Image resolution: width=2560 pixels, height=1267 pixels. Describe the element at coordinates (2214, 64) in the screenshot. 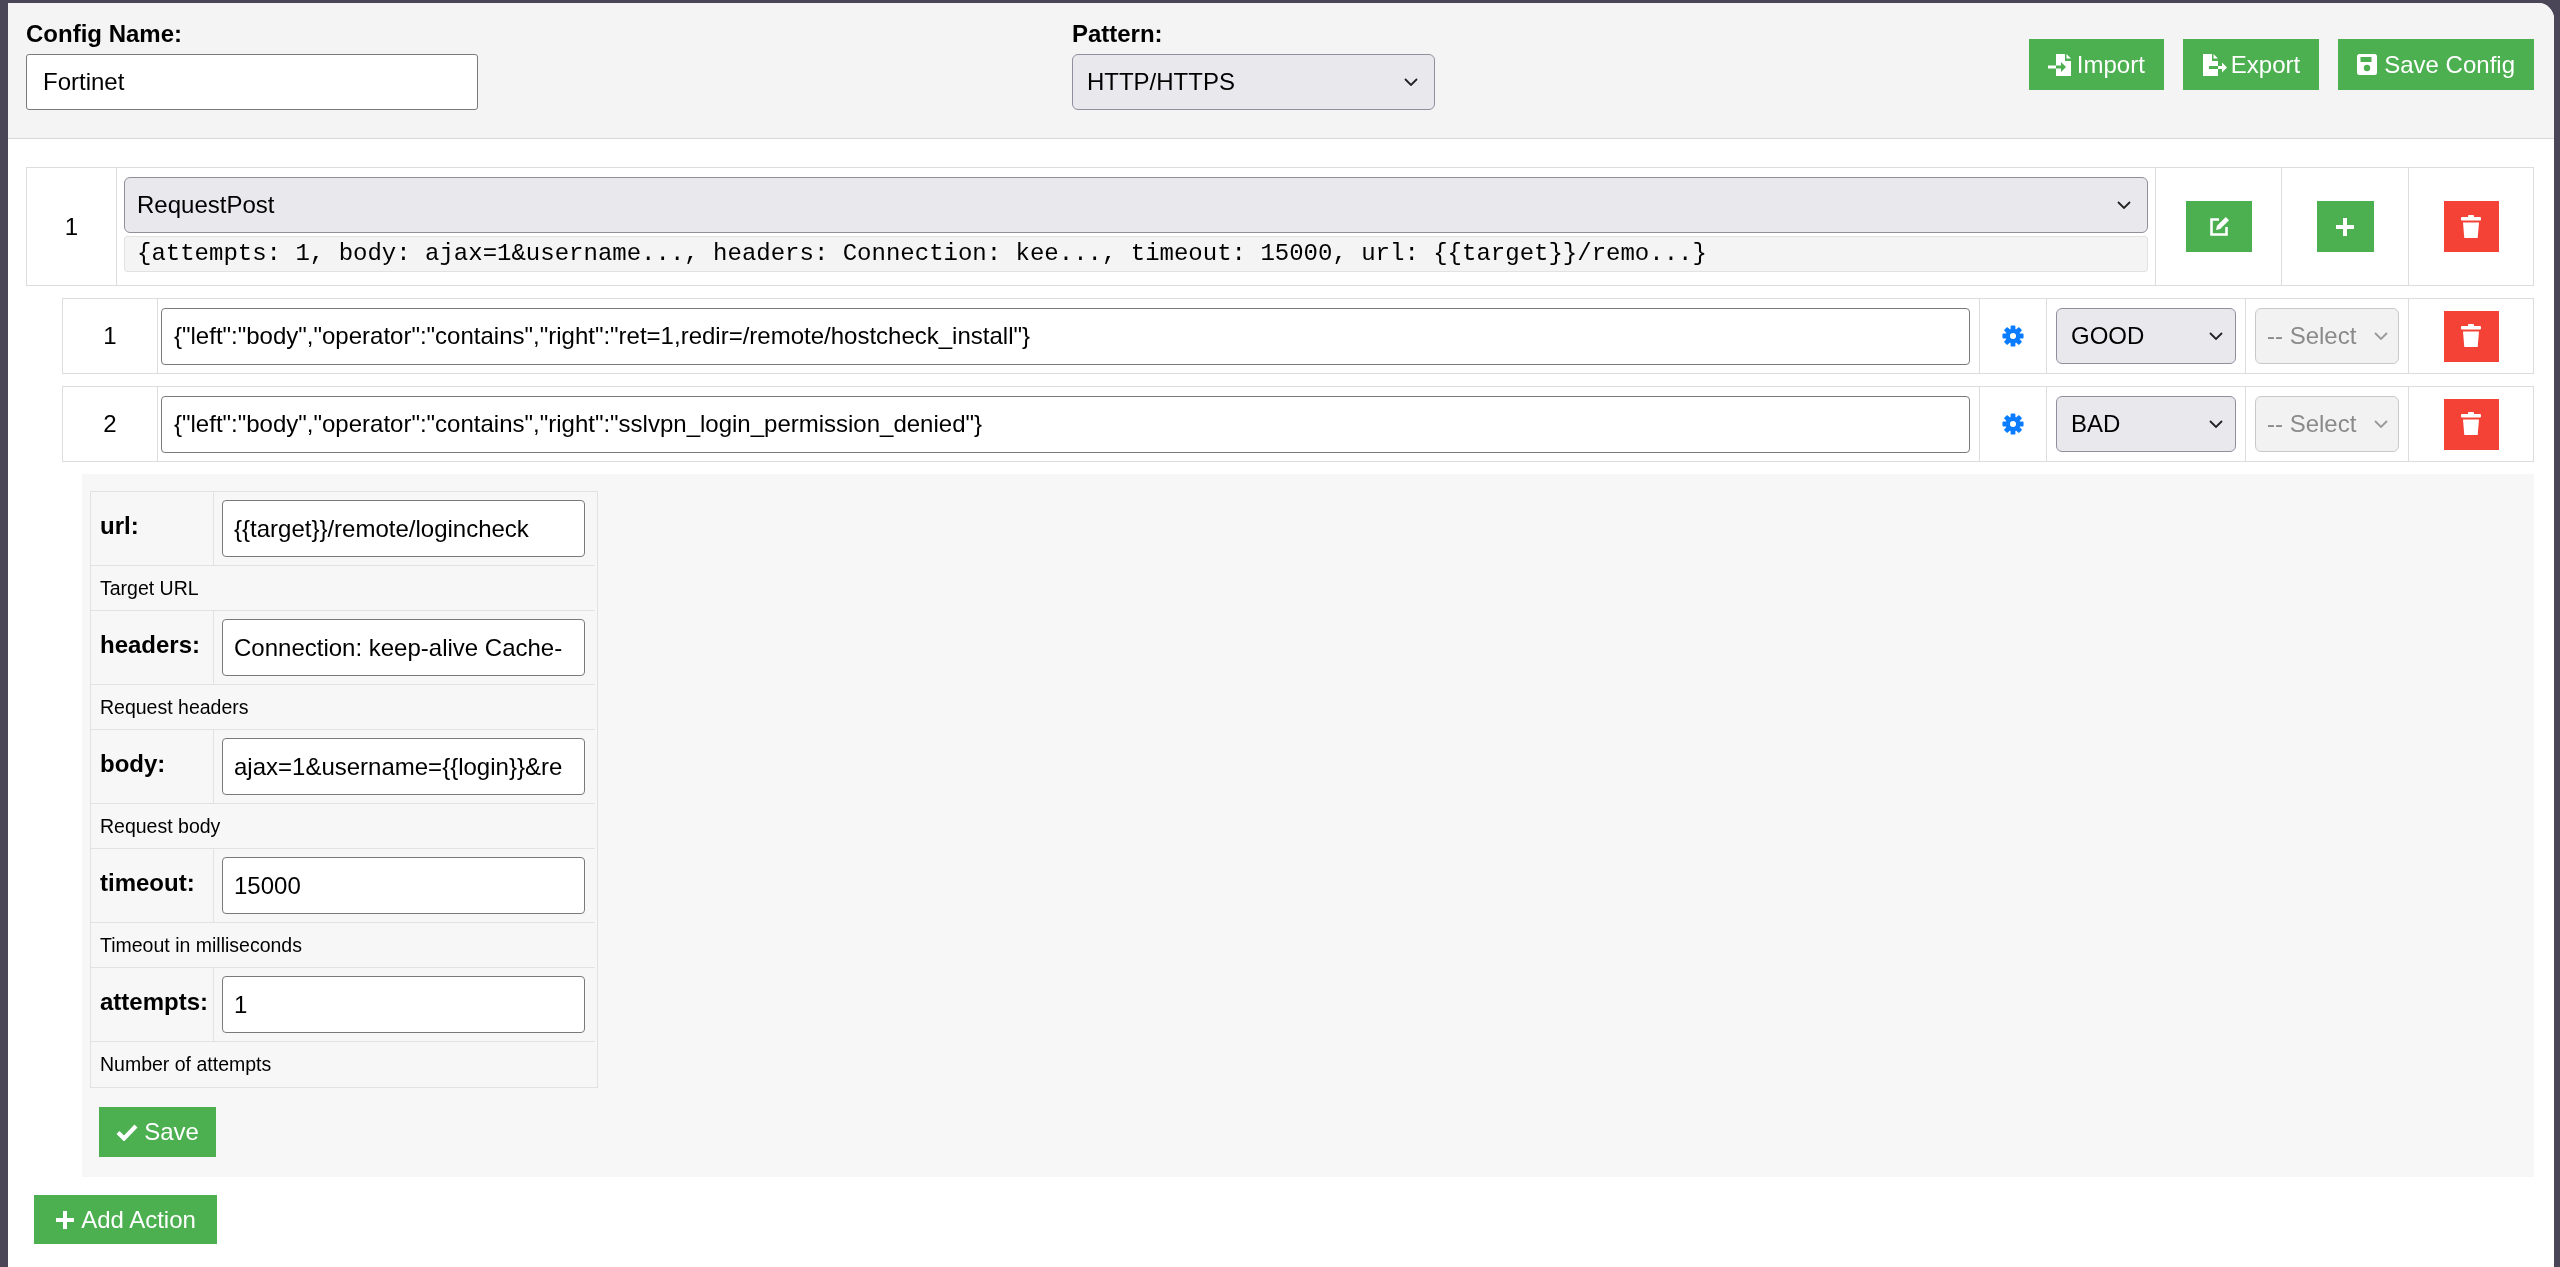

I see `file-arrow-out-icon` at that location.